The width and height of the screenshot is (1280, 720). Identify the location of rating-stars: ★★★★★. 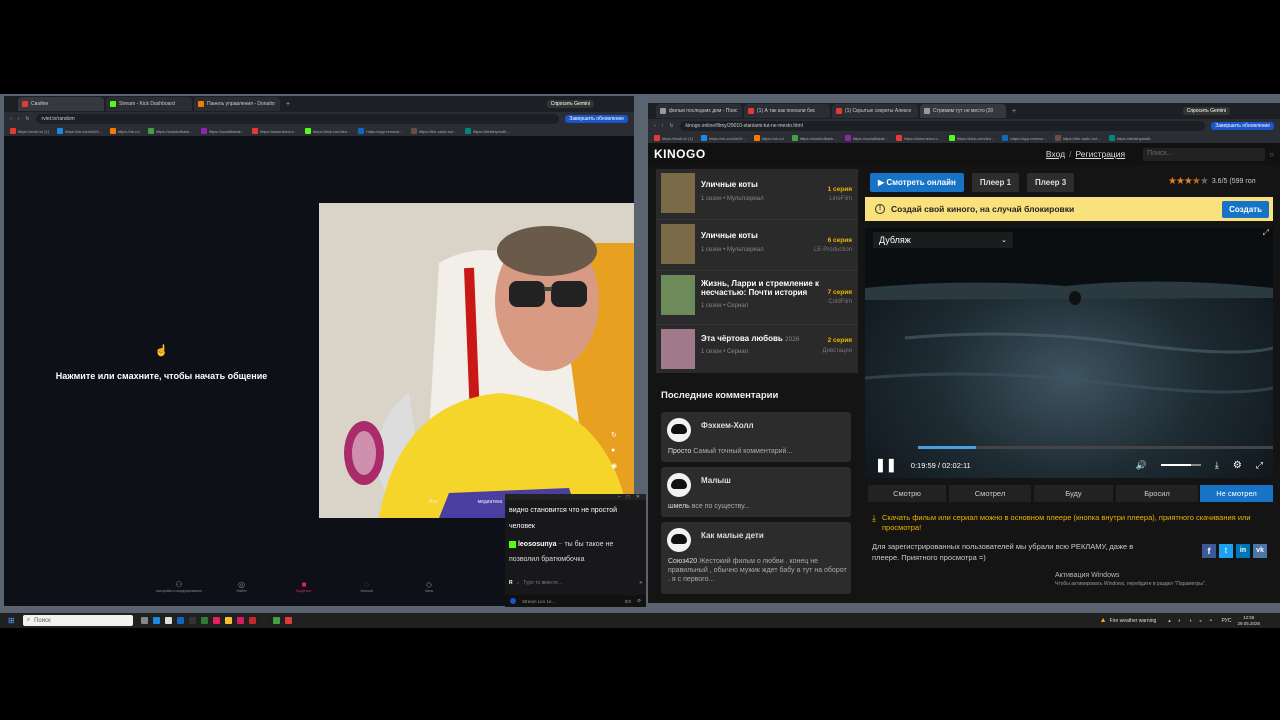
(1188, 181).